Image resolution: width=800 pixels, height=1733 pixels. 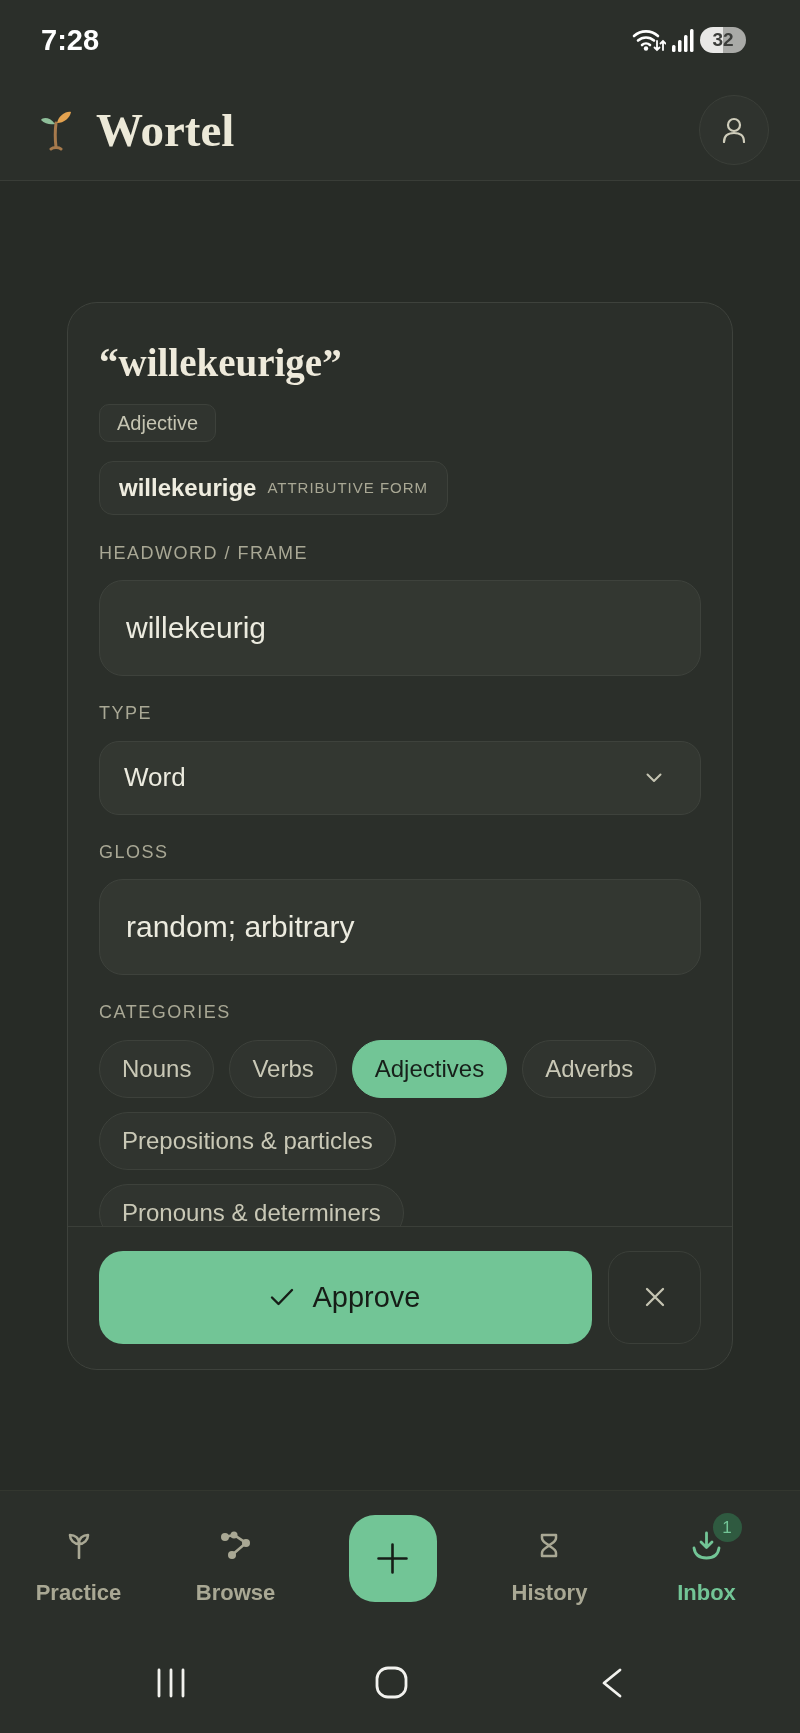 I want to click on field-label: GLOSS, so click(x=134, y=852).